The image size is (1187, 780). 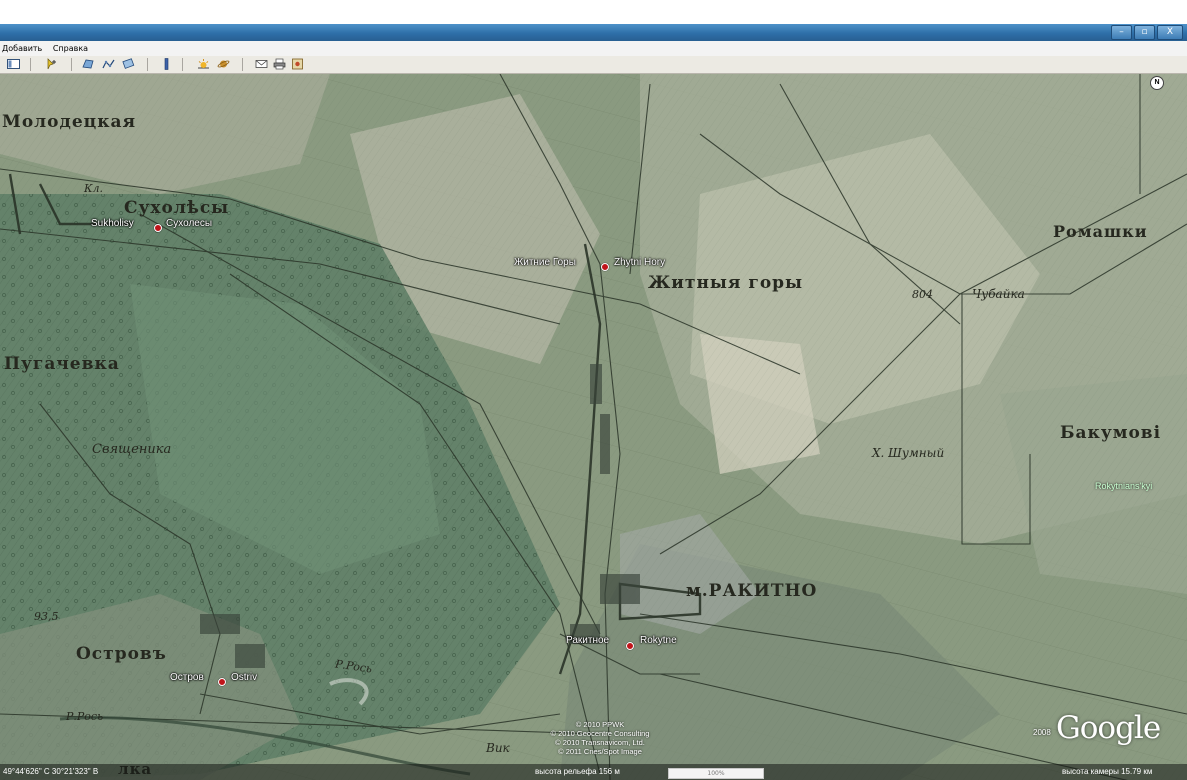 What do you see at coordinates (1157, 83) in the screenshot?
I see `compass-north-icon: N` at bounding box center [1157, 83].